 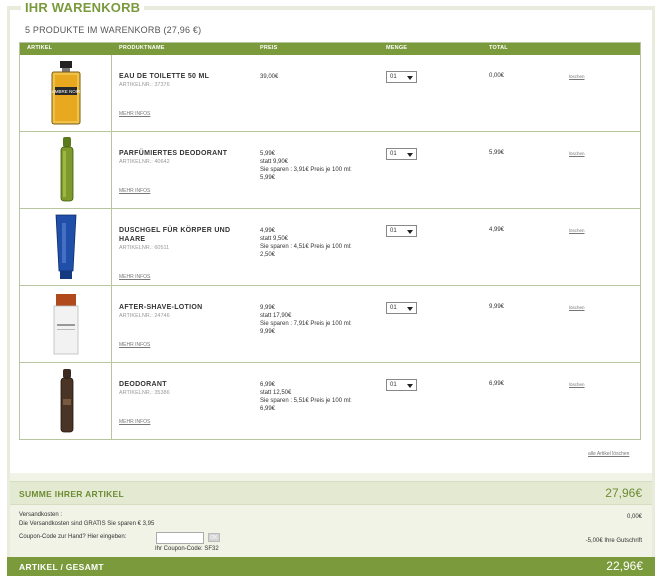 I want to click on price-line: 4,99€, so click(x=268, y=231).